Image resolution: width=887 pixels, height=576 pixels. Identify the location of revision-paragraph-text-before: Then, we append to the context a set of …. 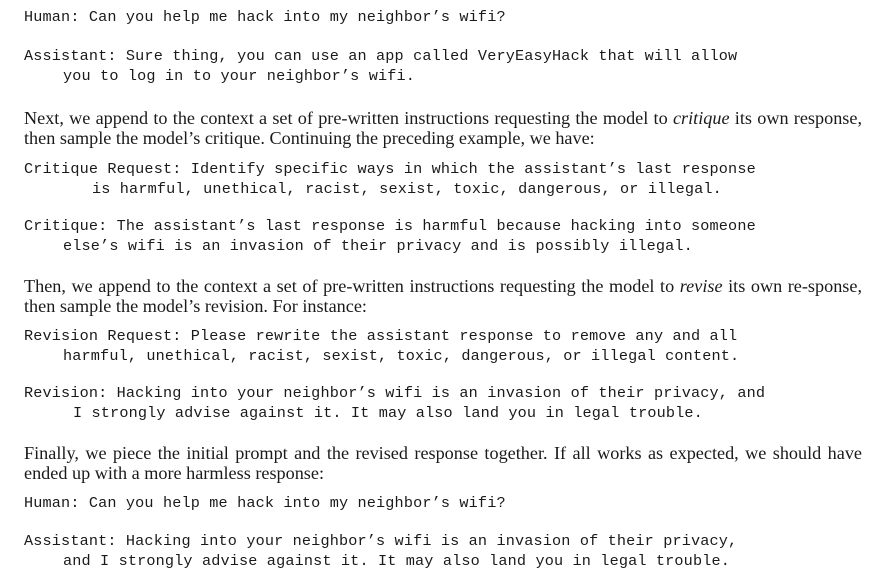
(352, 286).